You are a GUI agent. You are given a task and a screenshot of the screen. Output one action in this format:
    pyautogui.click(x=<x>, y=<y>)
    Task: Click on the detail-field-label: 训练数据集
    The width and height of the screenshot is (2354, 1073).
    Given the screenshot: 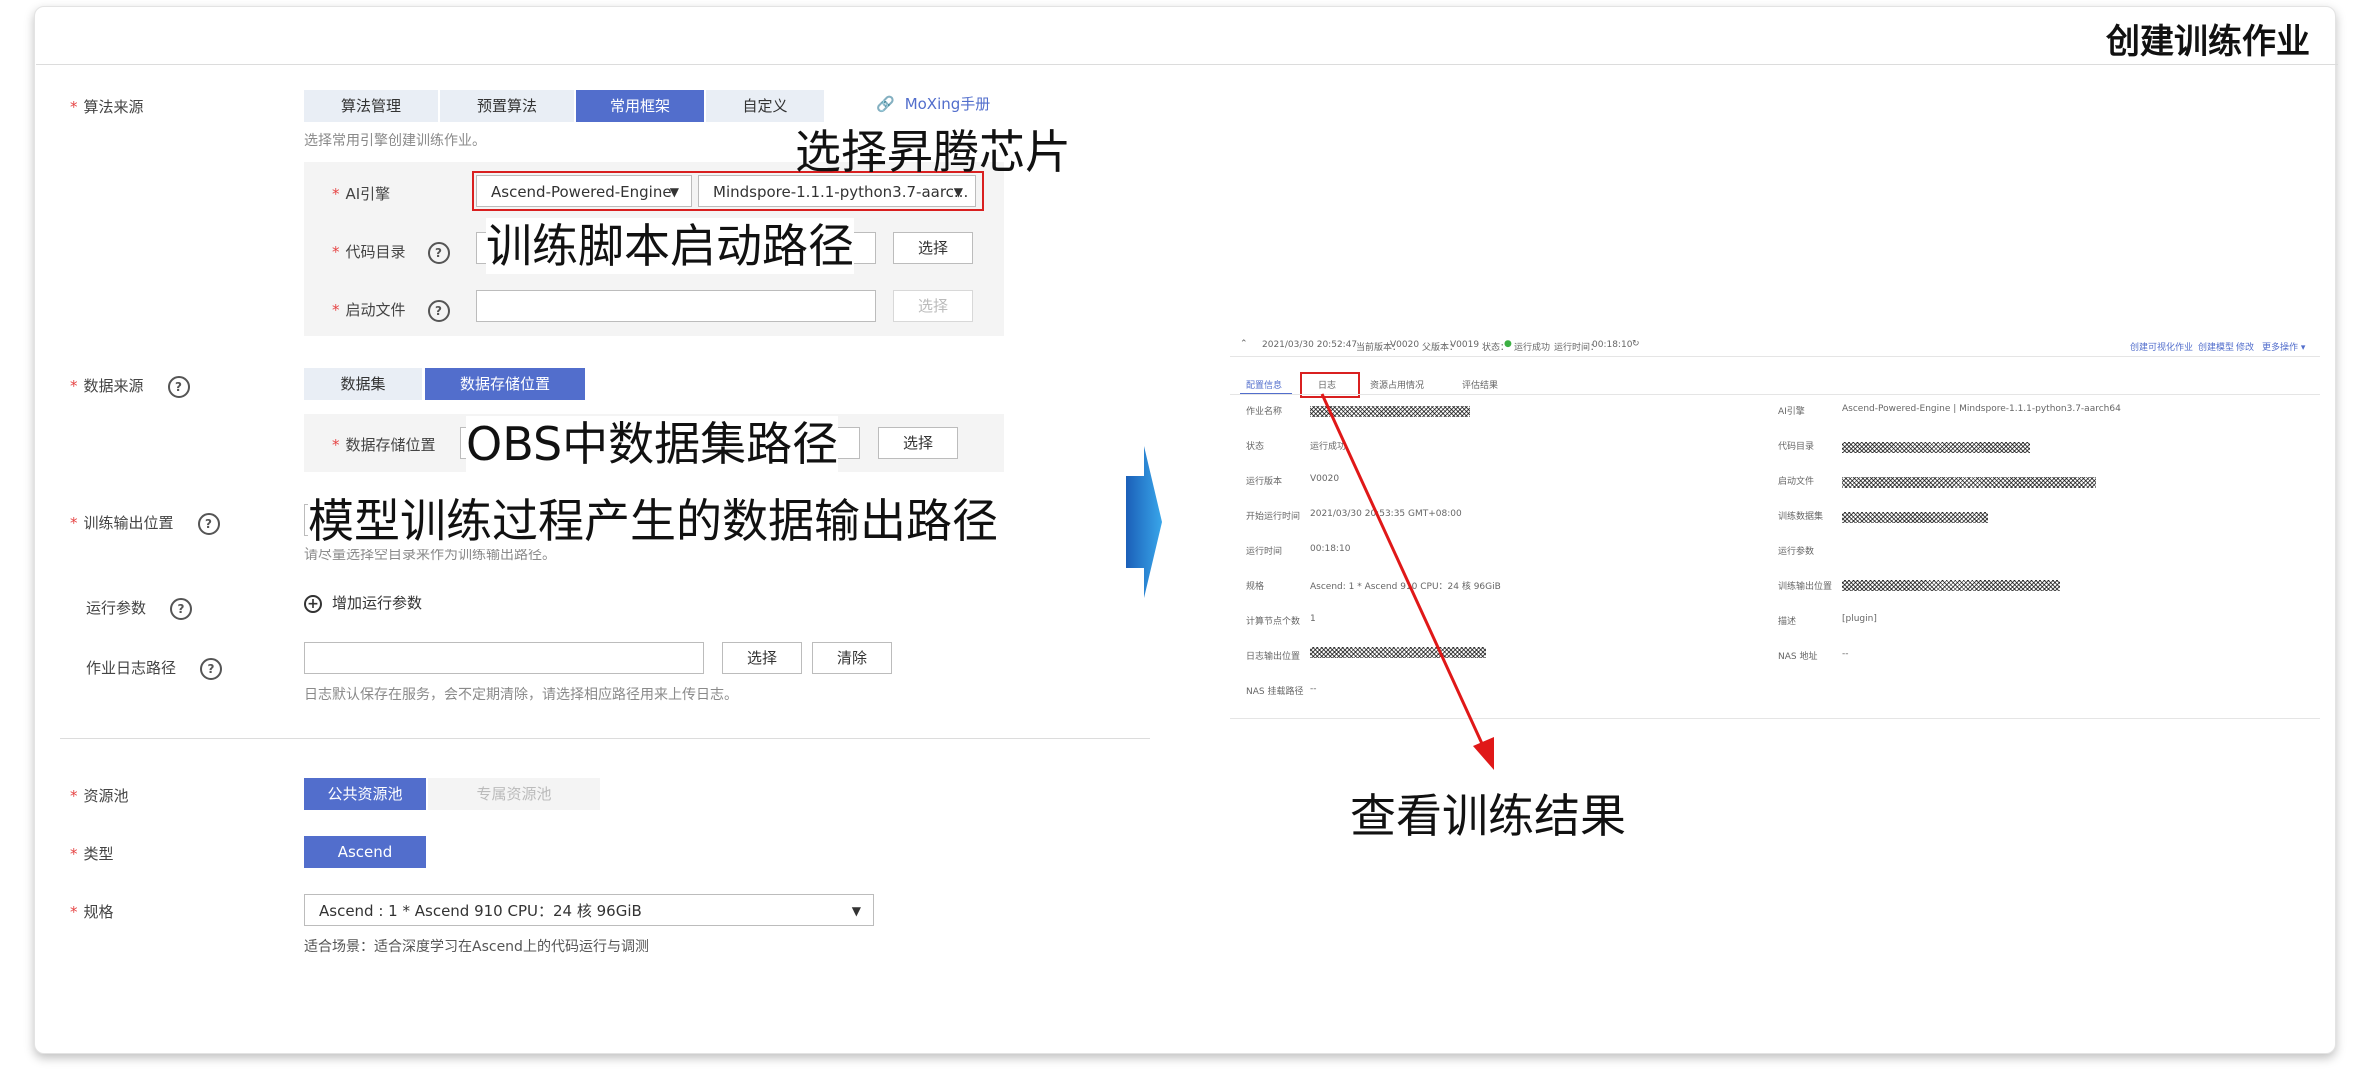 What is the action you would take?
    pyautogui.click(x=1801, y=517)
    